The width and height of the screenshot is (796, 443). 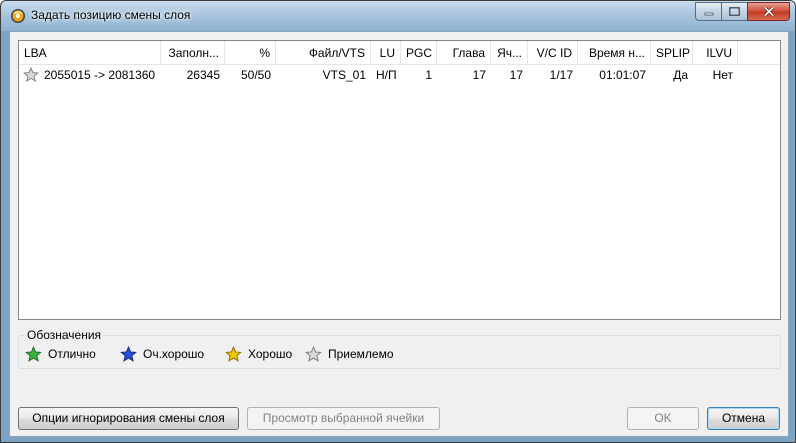 I want to click on cell-ilvu: Нет, so click(x=722, y=75).